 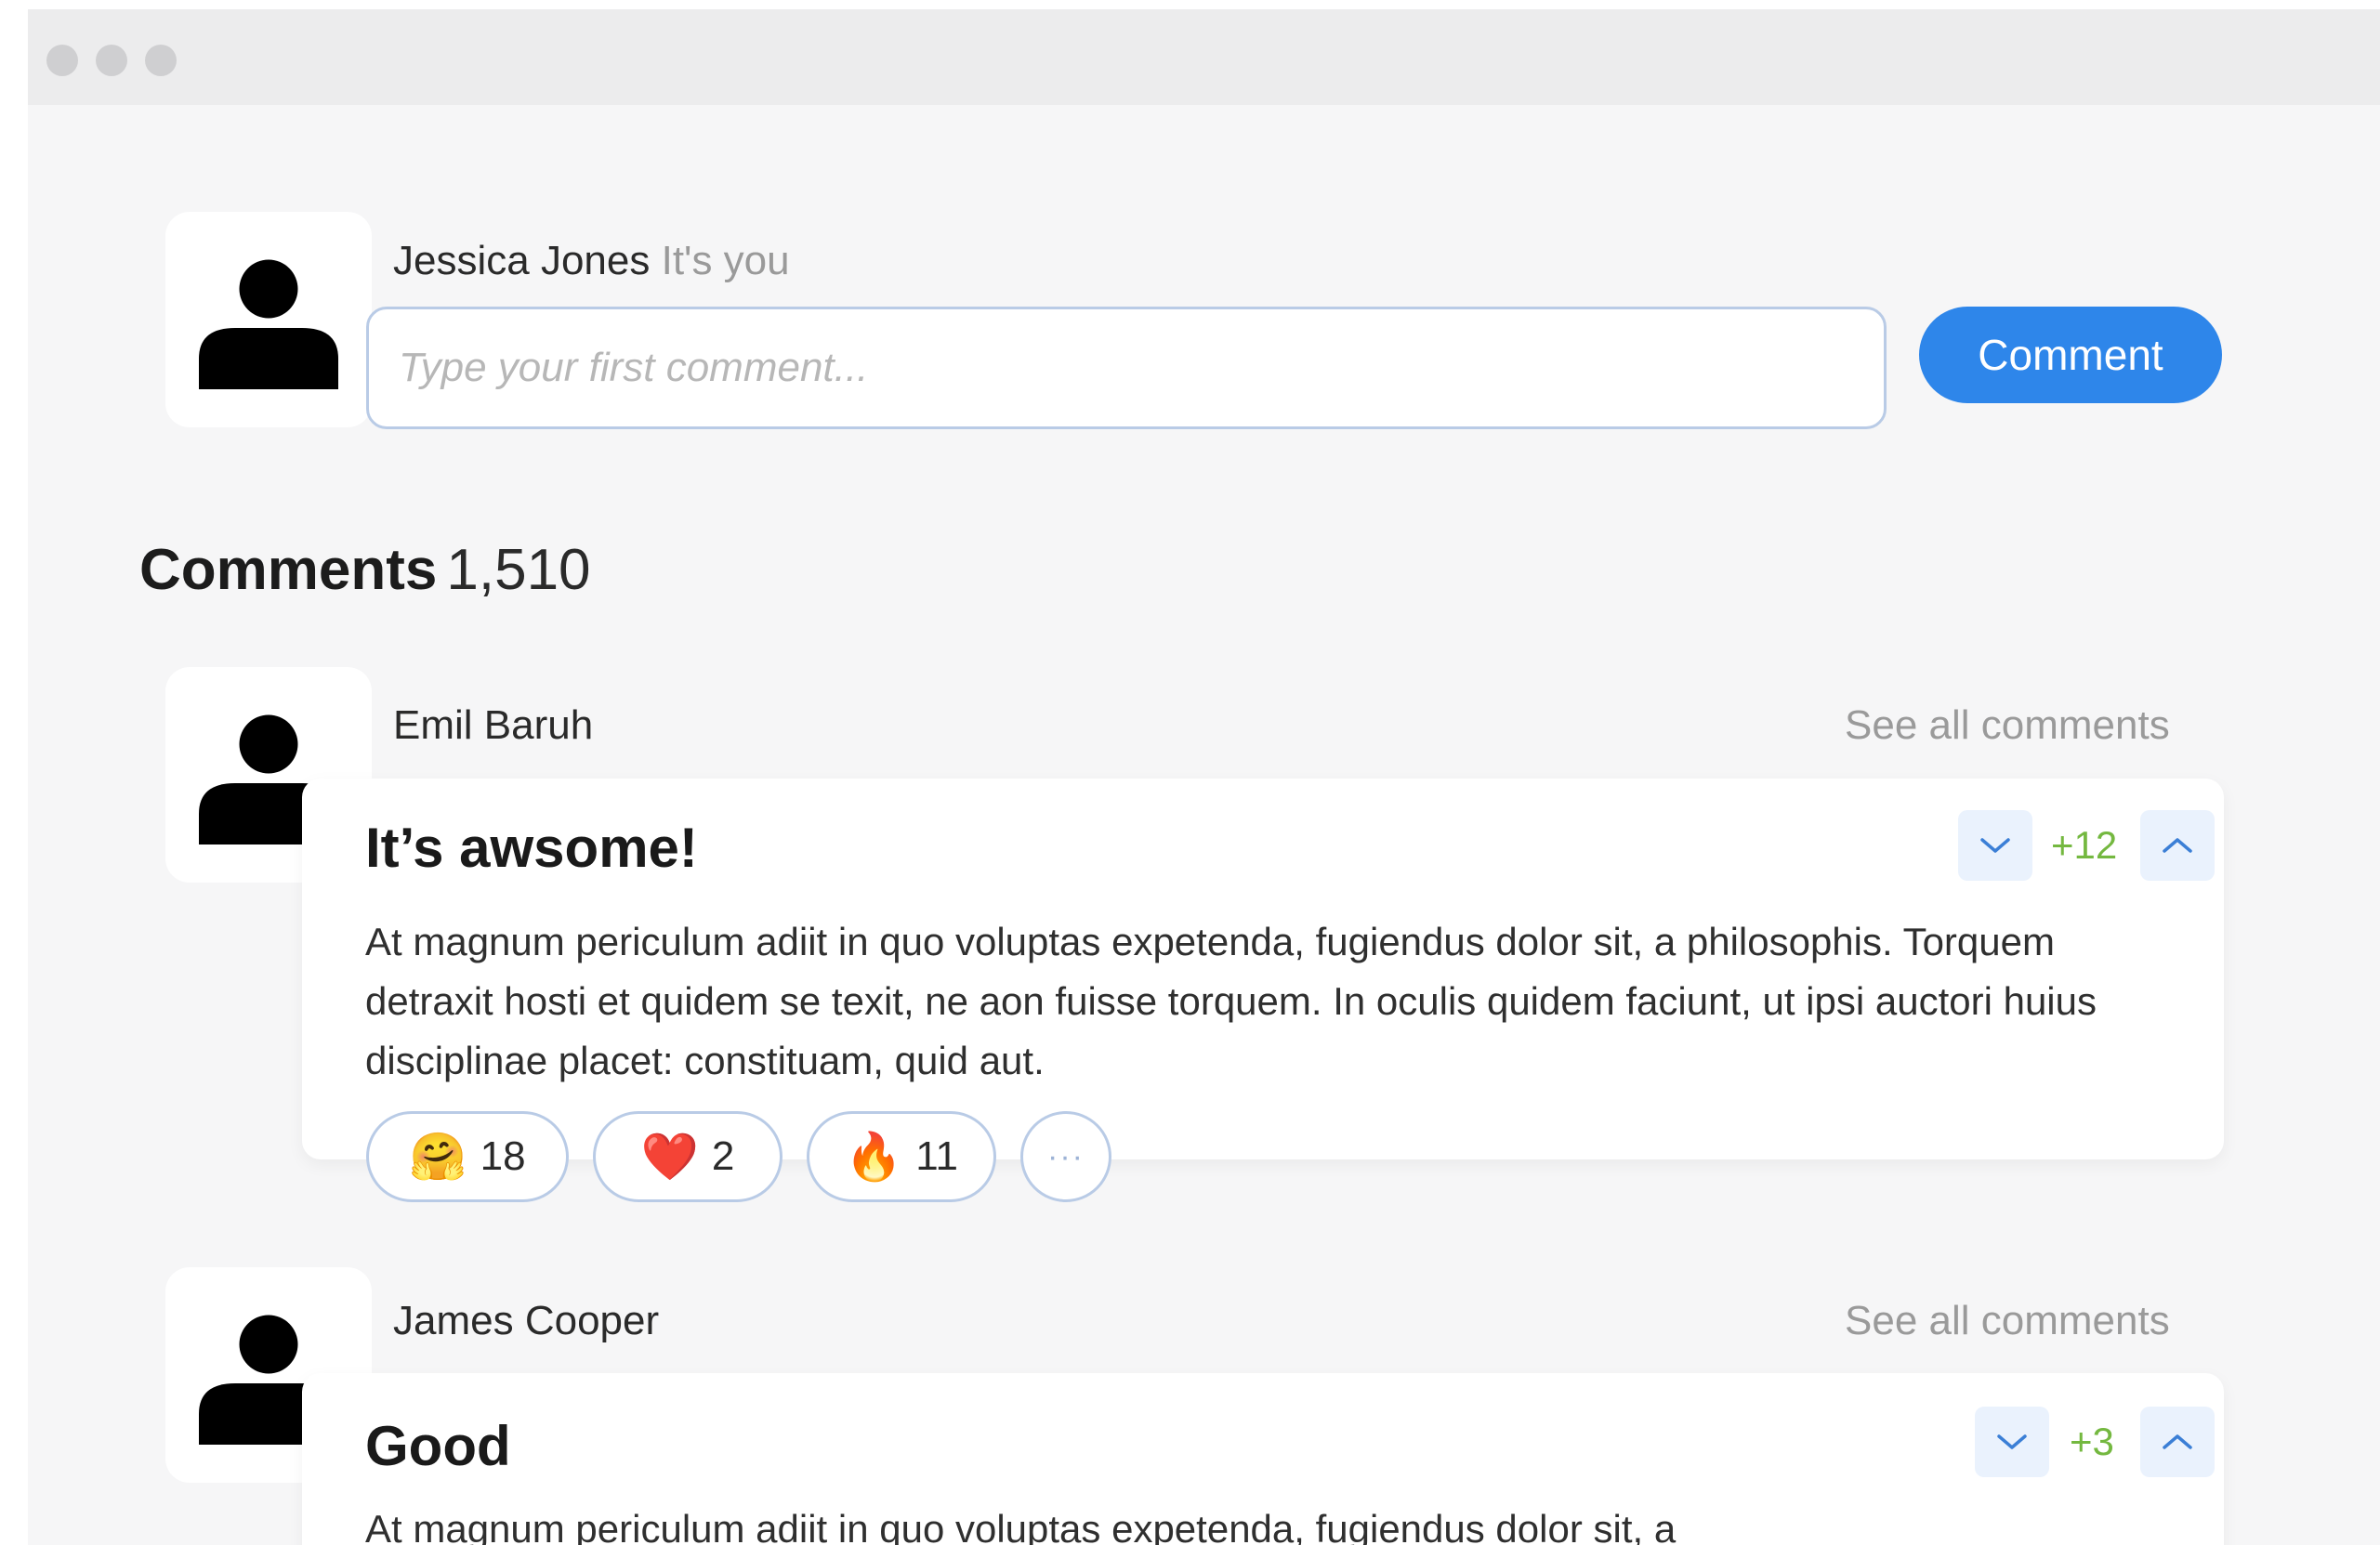 What do you see at coordinates (161, 61) in the screenshot?
I see `window-maximize-dot` at bounding box center [161, 61].